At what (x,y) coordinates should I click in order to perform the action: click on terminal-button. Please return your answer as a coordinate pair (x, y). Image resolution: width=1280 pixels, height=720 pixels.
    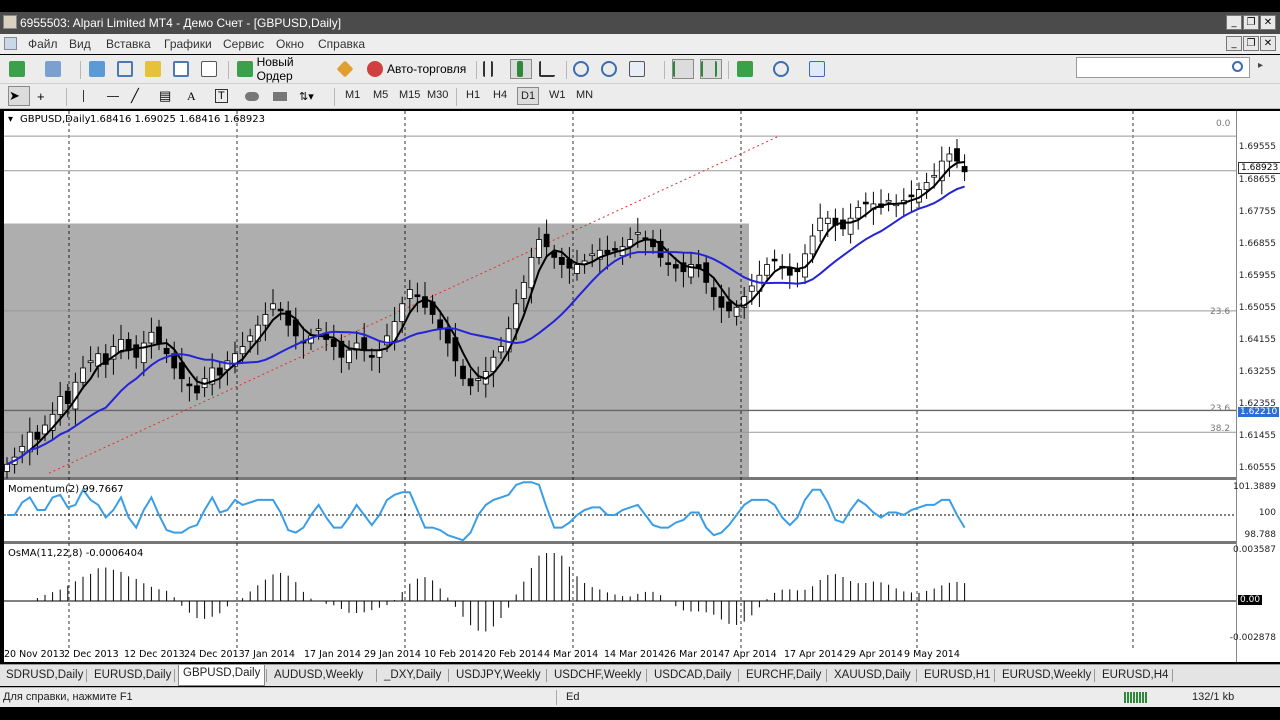
    Looking at the image, I should click on (183, 69).